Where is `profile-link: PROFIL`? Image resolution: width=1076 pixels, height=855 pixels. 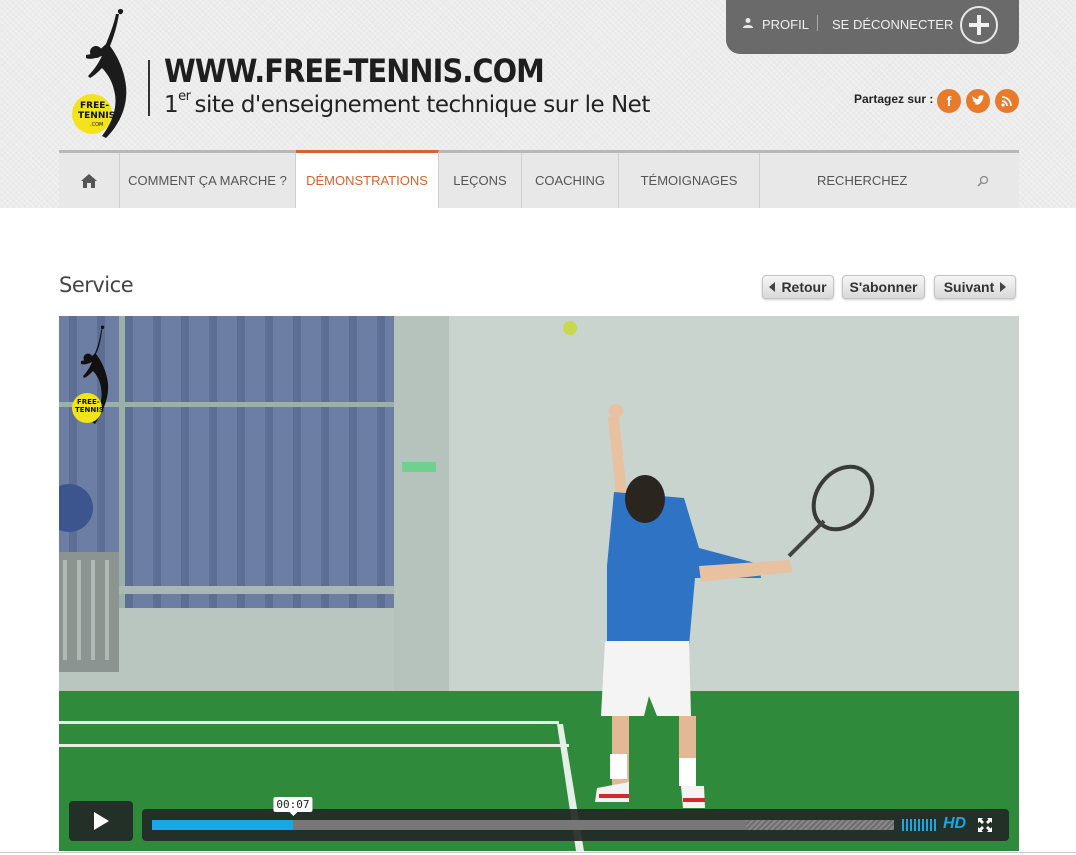 profile-link: PROFIL is located at coordinates (785, 24).